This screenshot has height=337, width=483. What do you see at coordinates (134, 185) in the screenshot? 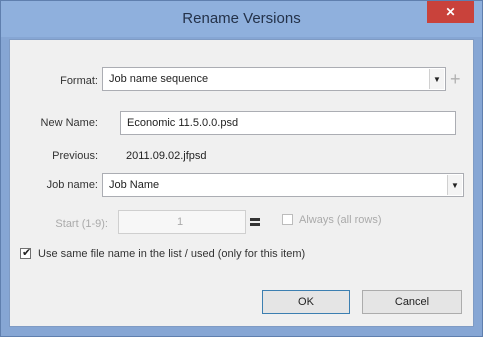
I see `job-name-value: Job Name` at bounding box center [134, 185].